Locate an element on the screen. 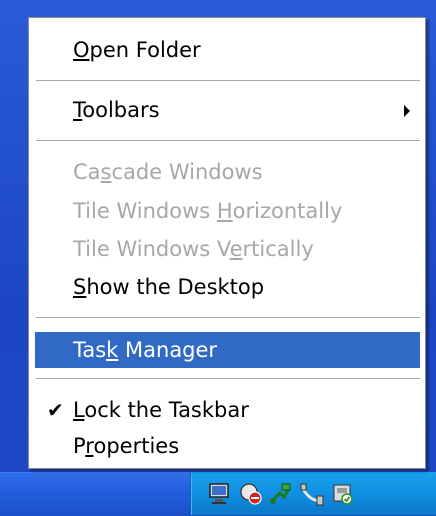  menu-item-show-desktop: Show the Desktop is located at coordinates (227, 287).